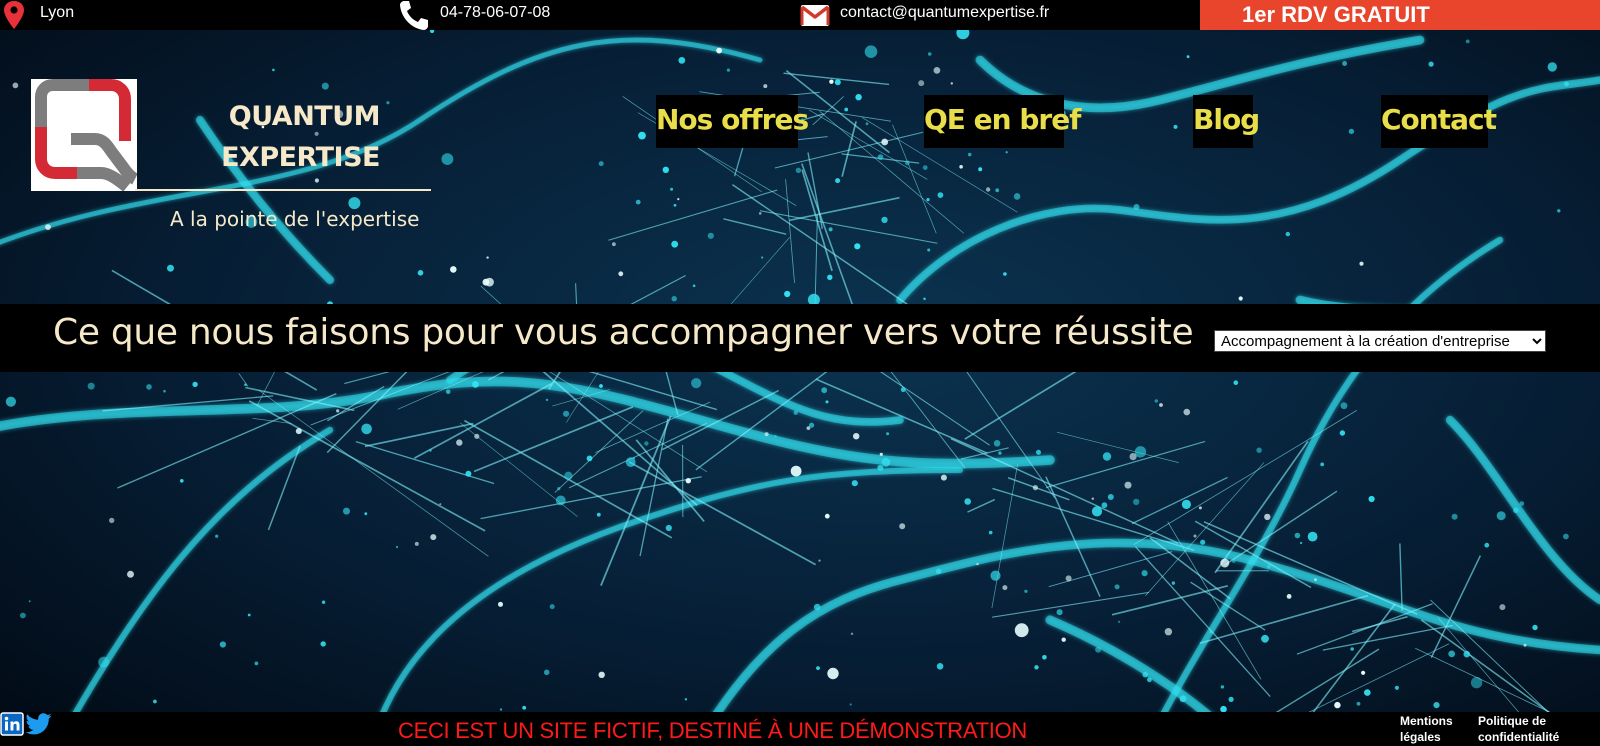 The height and width of the screenshot is (746, 1600). I want to click on brand-name: QUANTUM EXPERTISE, so click(295, 137).